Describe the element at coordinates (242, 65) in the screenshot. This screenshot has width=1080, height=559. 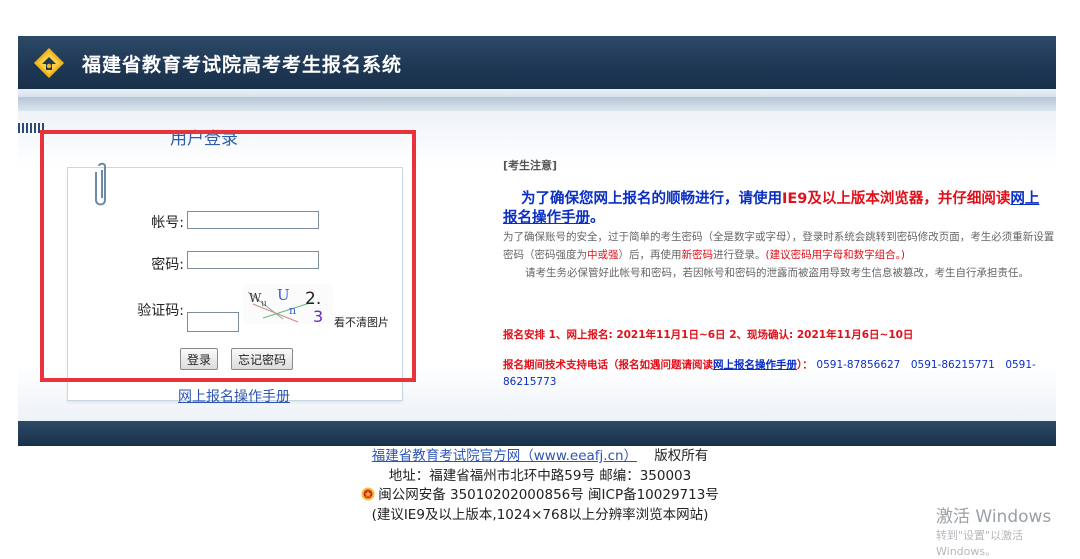
I see `system-title: 福建省教育考试院高考考生报名系统` at that location.